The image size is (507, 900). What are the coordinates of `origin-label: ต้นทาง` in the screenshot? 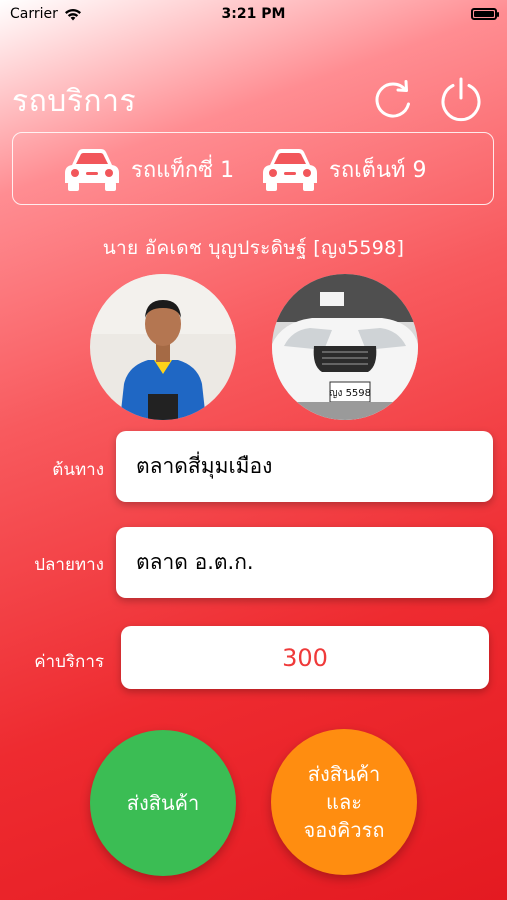 It's located at (78, 470).